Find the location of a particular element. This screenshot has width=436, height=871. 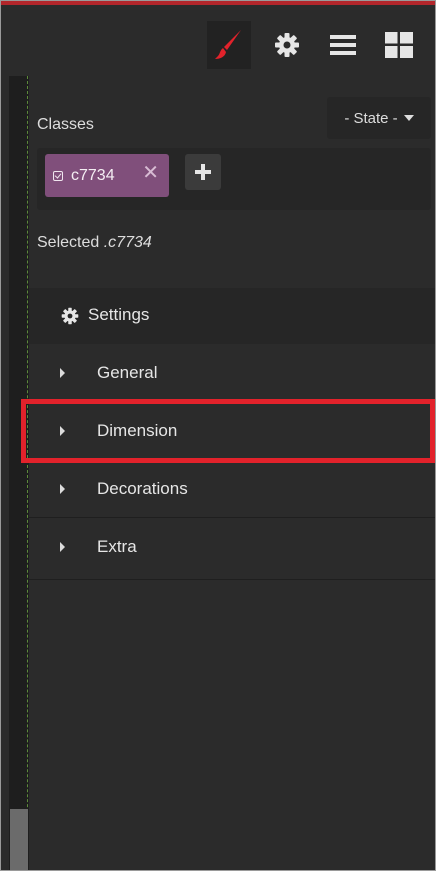

settings-label: Settings is located at coordinates (119, 314).